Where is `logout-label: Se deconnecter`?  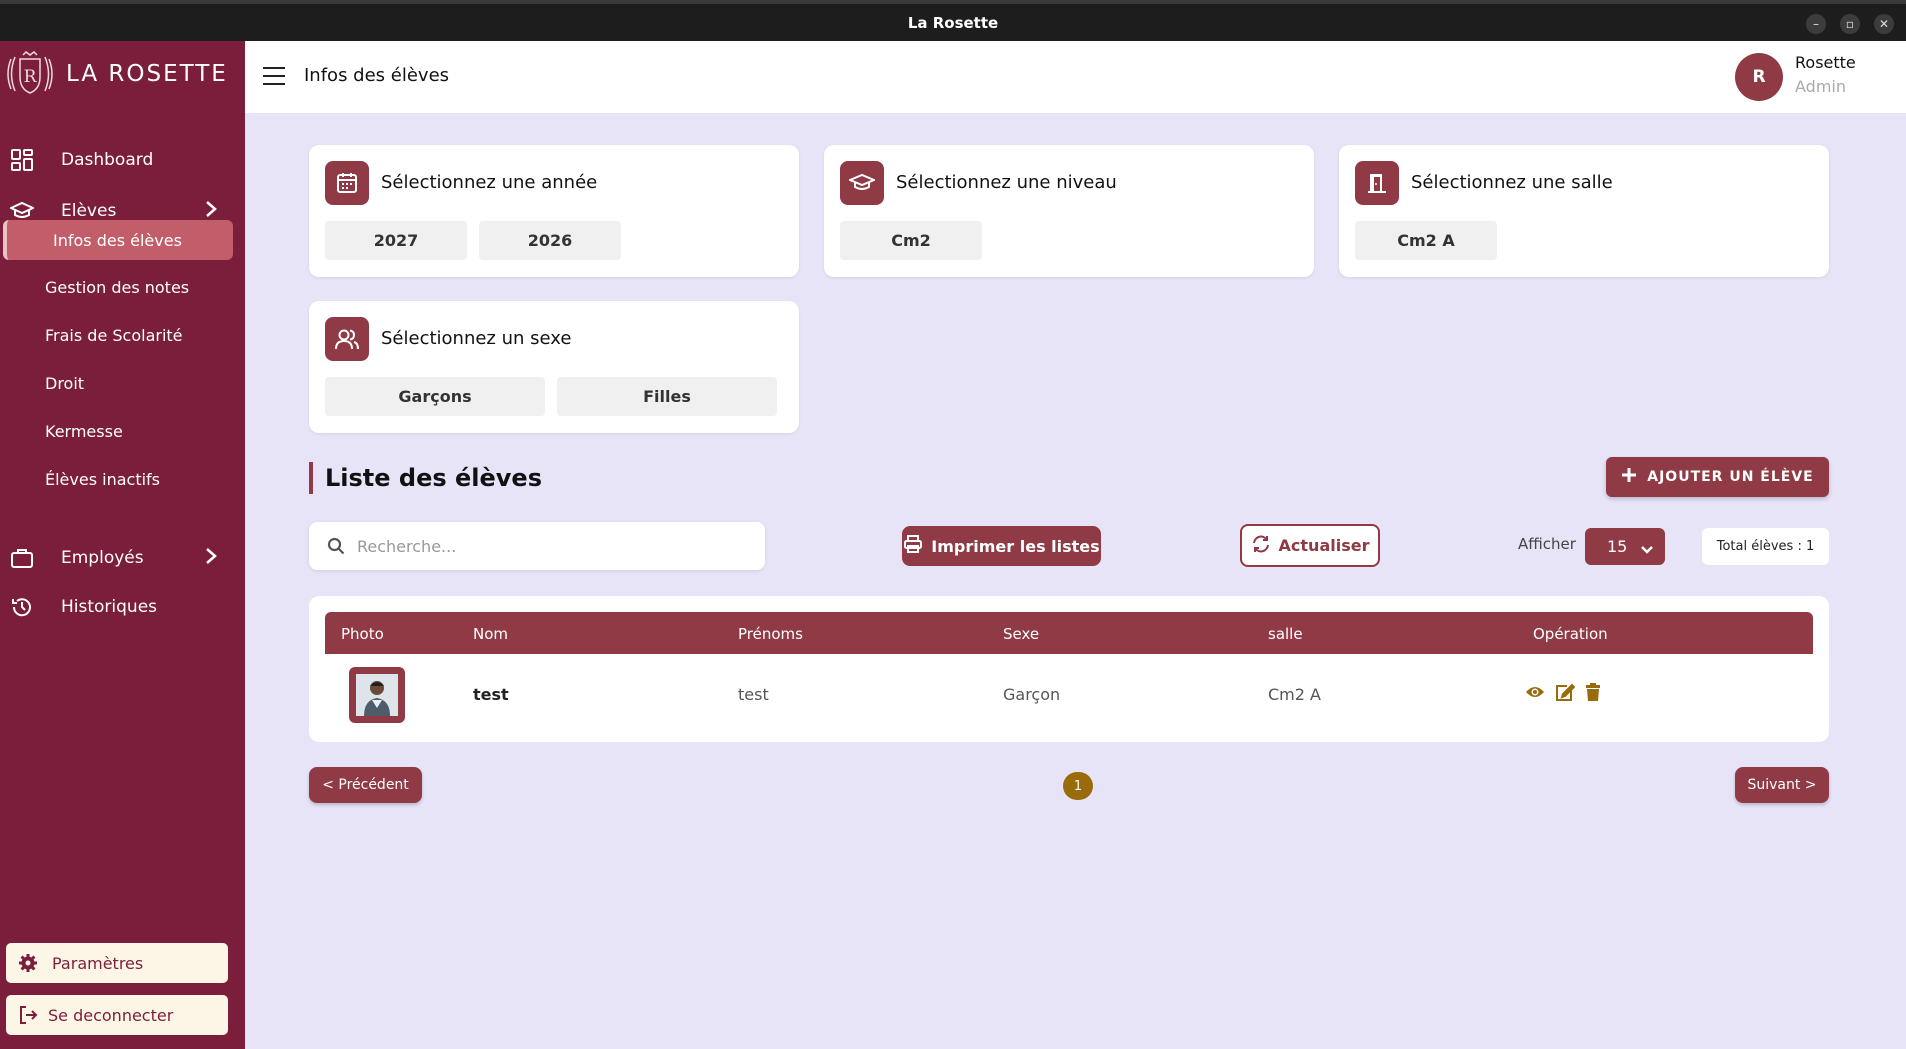 logout-label: Se deconnecter is located at coordinates (111, 1015).